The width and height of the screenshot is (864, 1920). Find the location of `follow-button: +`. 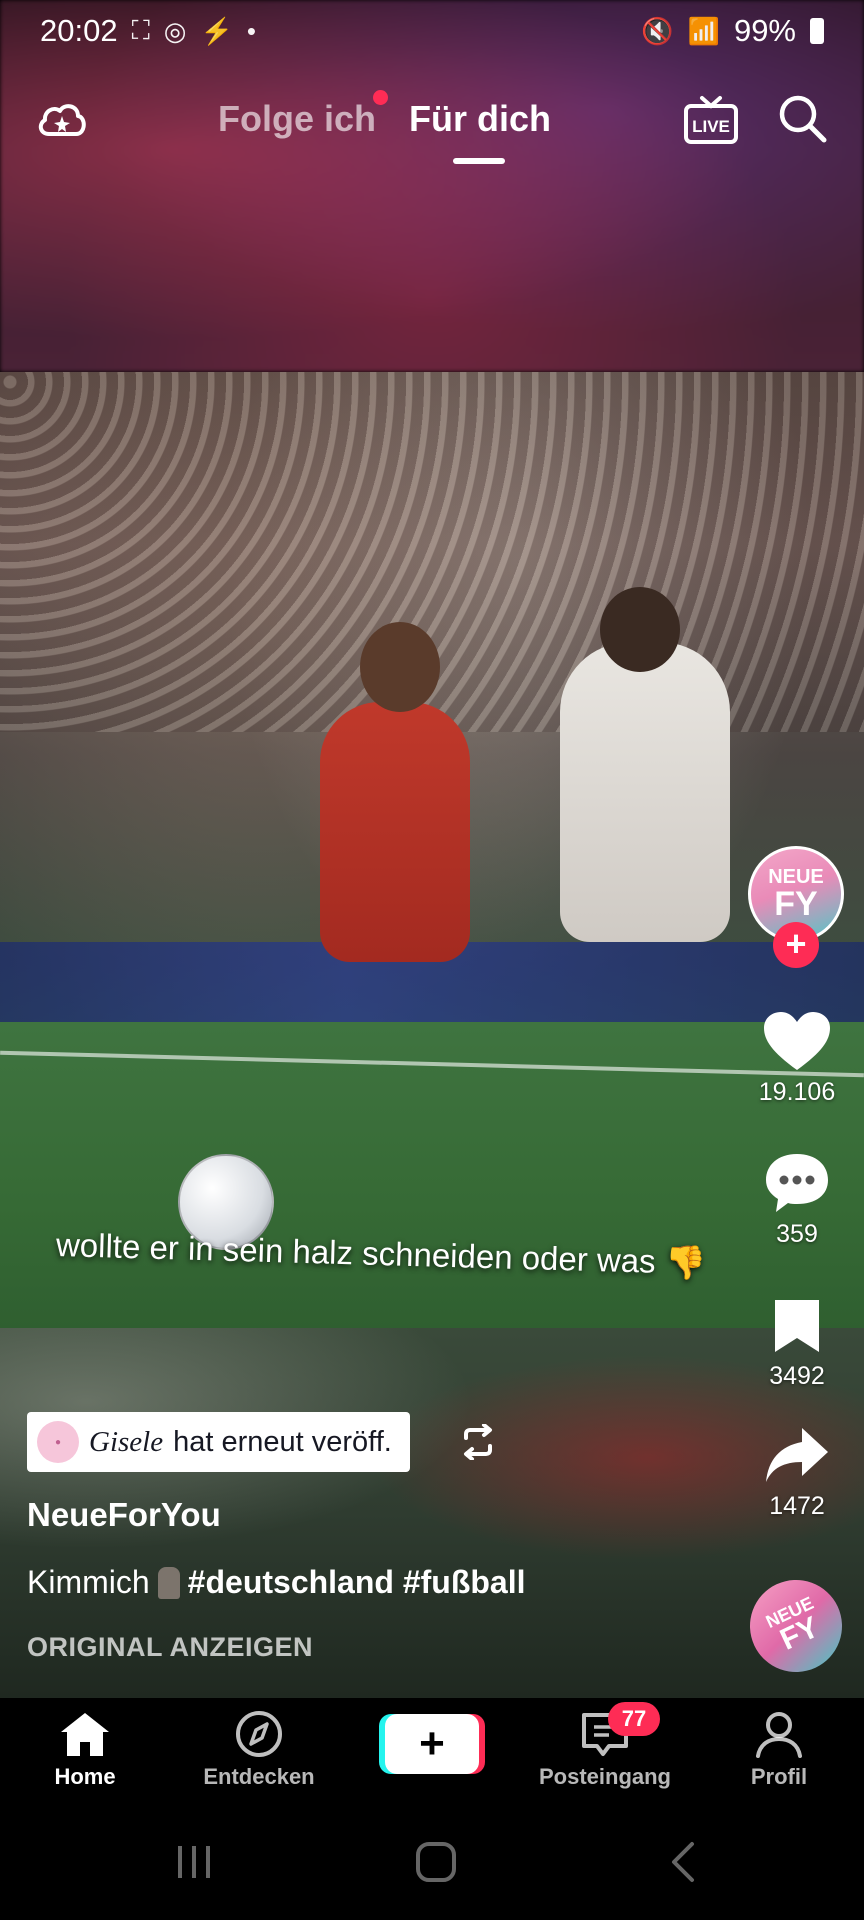

follow-button: + is located at coordinates (796, 945).